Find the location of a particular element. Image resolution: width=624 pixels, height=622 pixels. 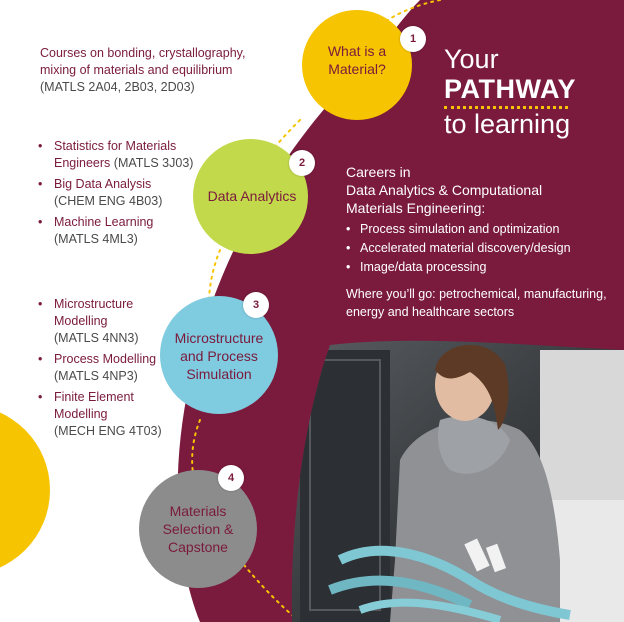

step-3-line-1: Microstructure is located at coordinates (219, 338).